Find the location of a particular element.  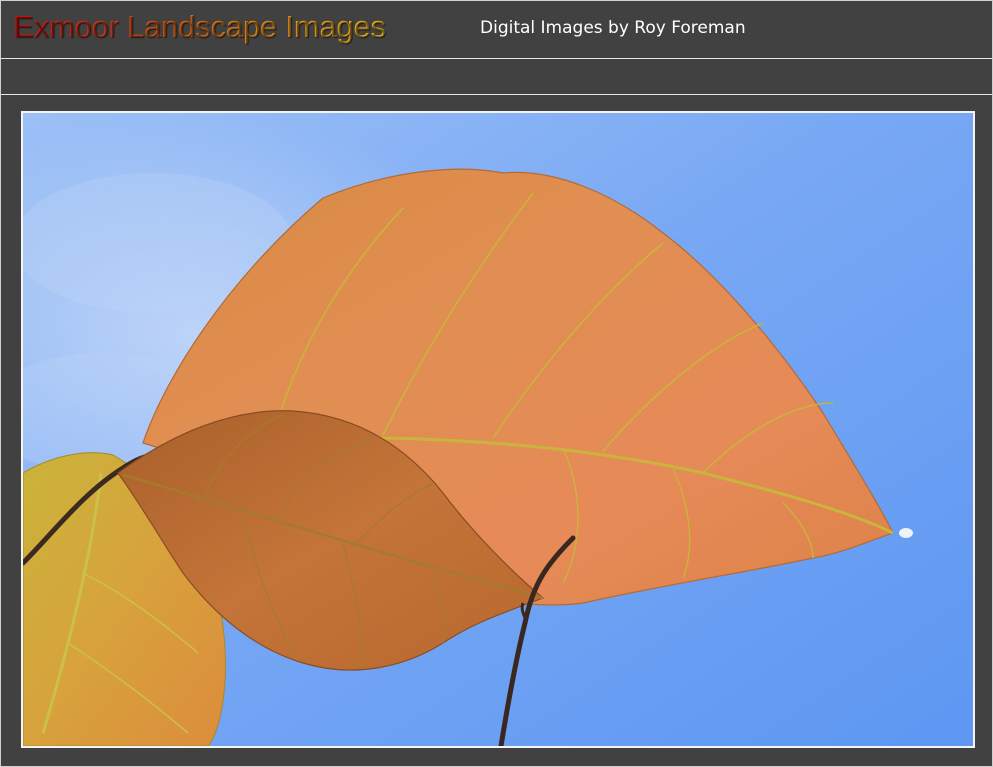

site-title: Exmoor Landscape Images is located at coordinates (199, 27).